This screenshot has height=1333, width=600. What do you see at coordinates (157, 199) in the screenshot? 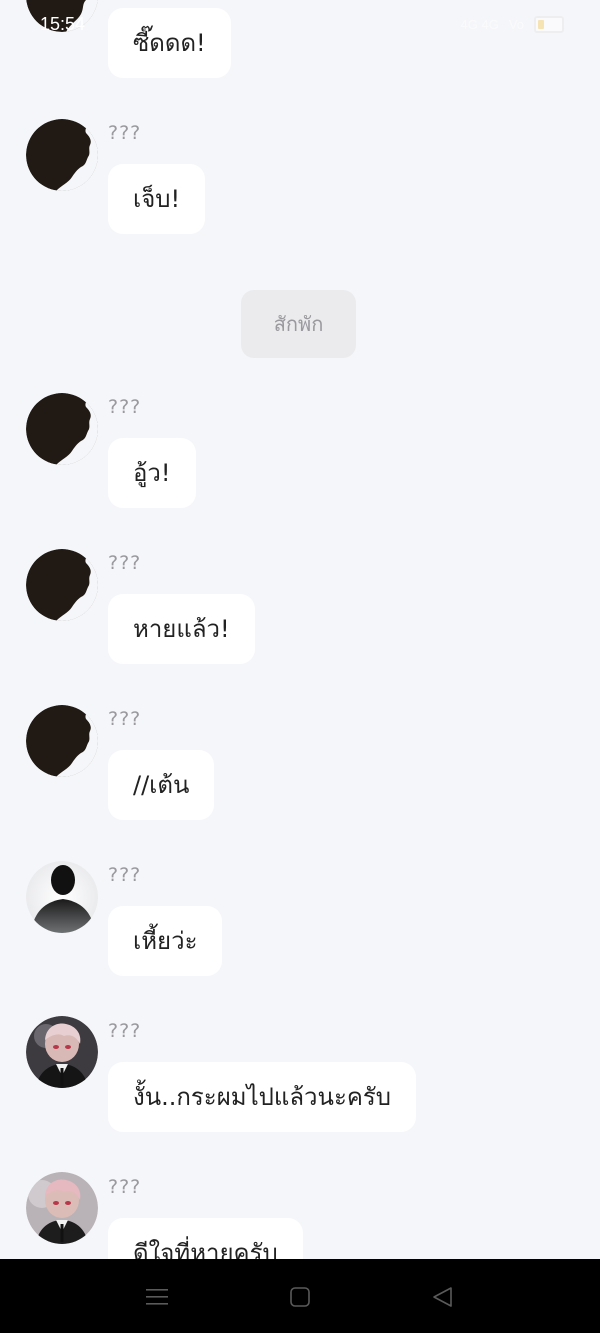
I see `message-bubble: เจ็บ!` at bounding box center [157, 199].